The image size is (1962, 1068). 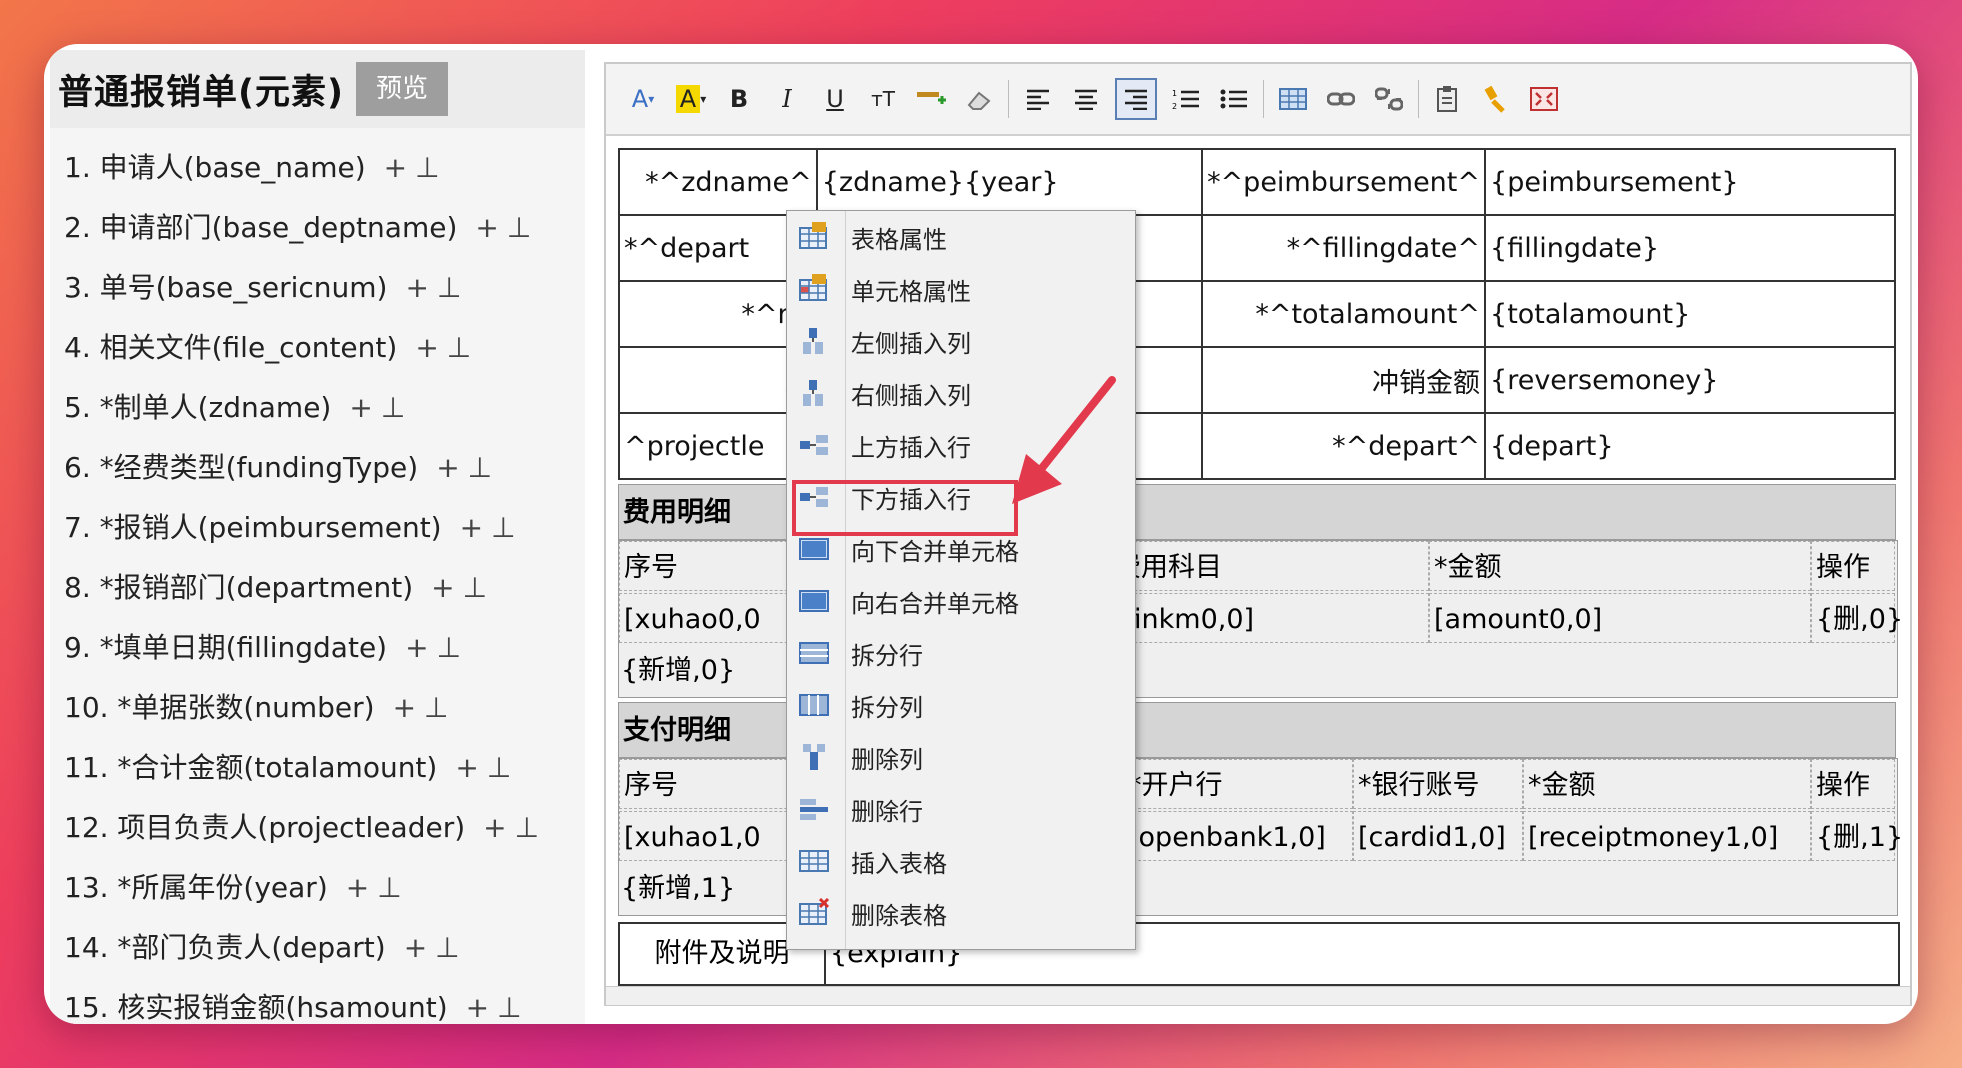 What do you see at coordinates (1186, 99) in the screenshot?
I see `ordered-list-icon: 12` at bounding box center [1186, 99].